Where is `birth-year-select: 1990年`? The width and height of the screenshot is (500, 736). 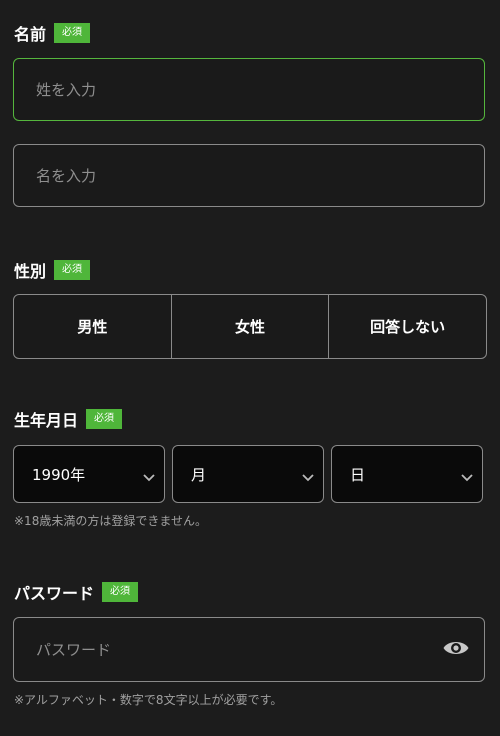
birth-year-select: 1990年 is located at coordinates (89, 474).